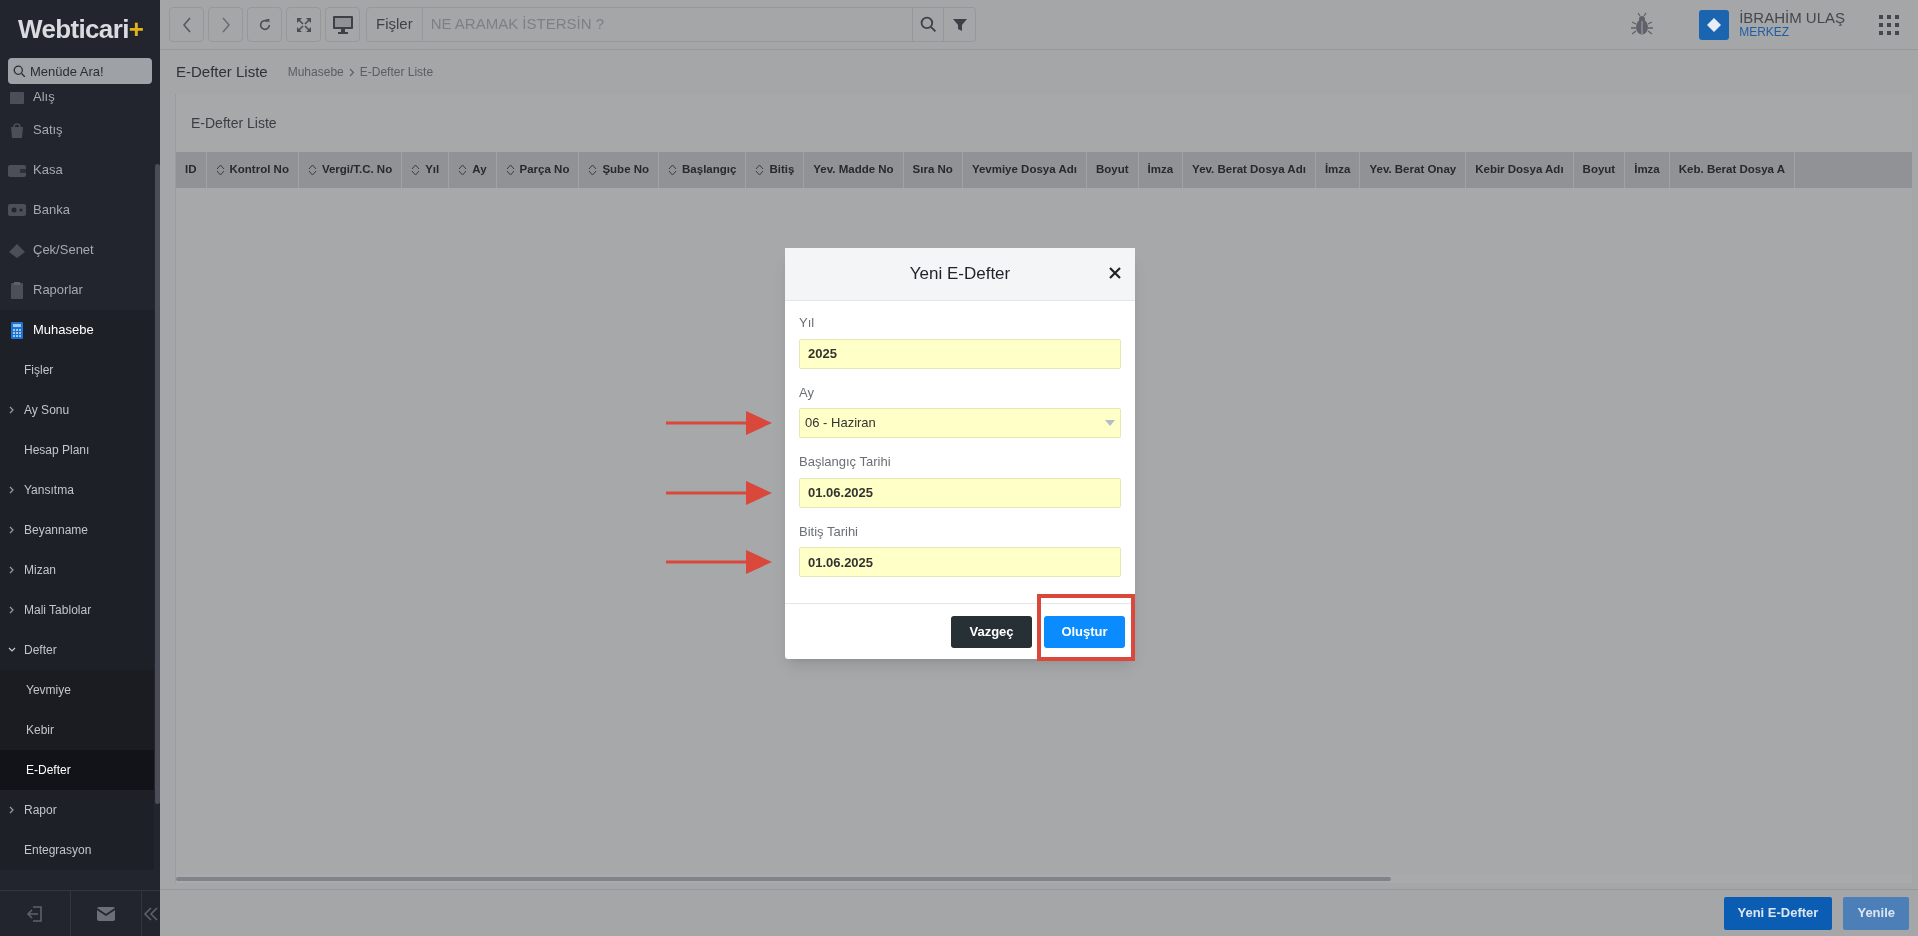 Image resolution: width=1918 pixels, height=936 pixels. I want to click on column-header: Başlangıç, so click(703, 170).